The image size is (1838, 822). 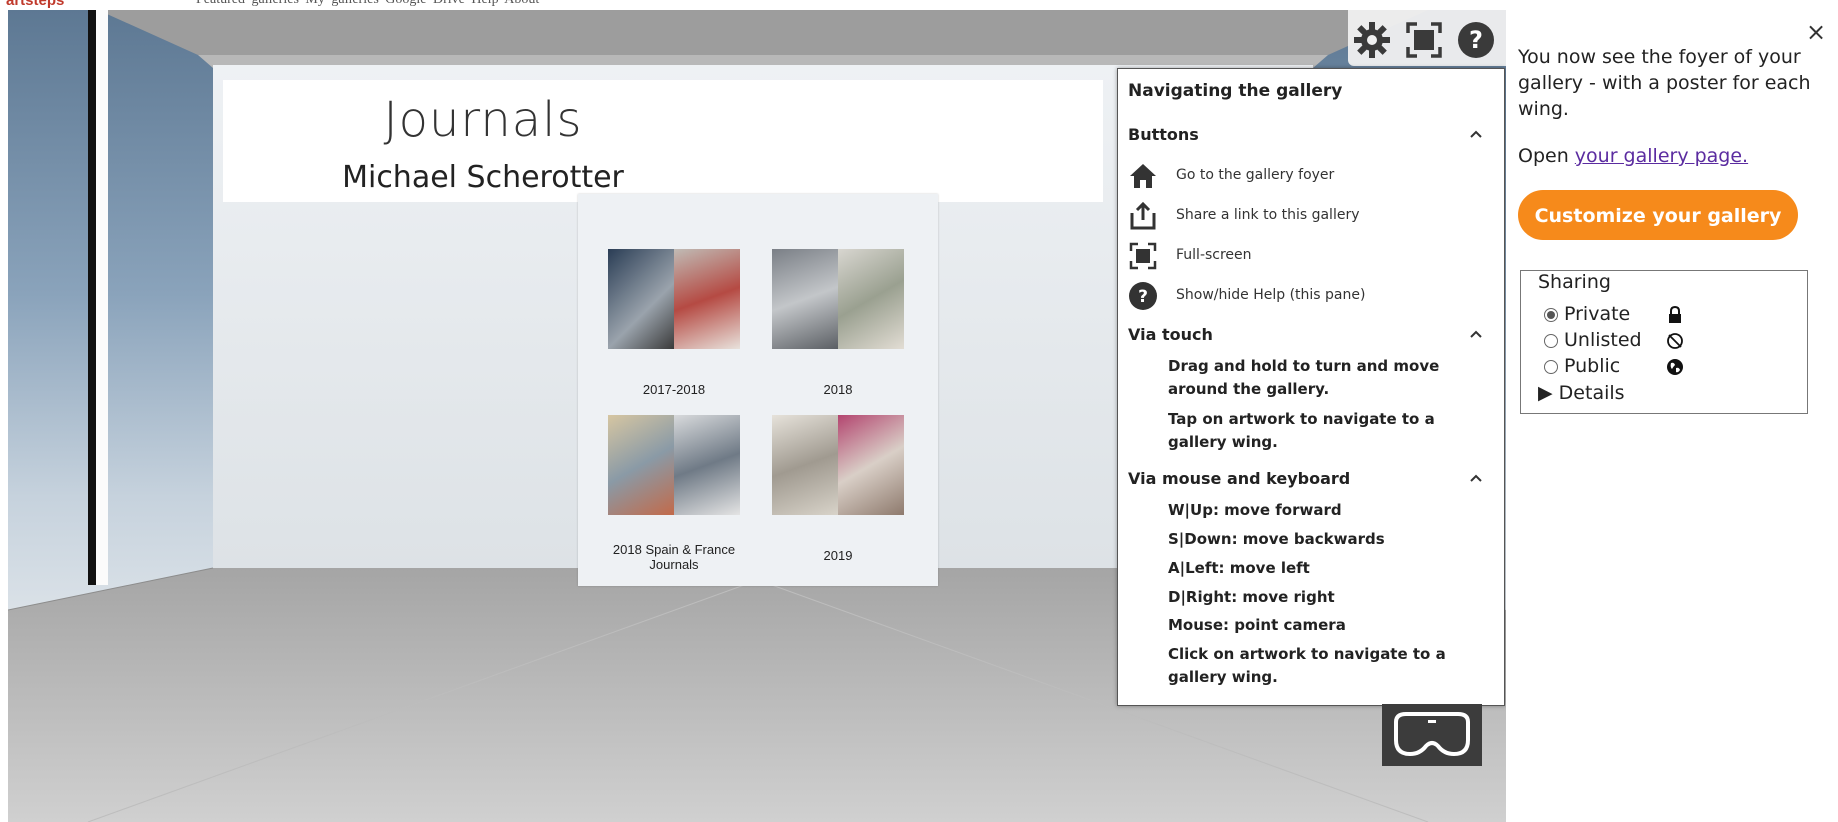 I want to click on open-prefix: Open, so click(x=1546, y=156).